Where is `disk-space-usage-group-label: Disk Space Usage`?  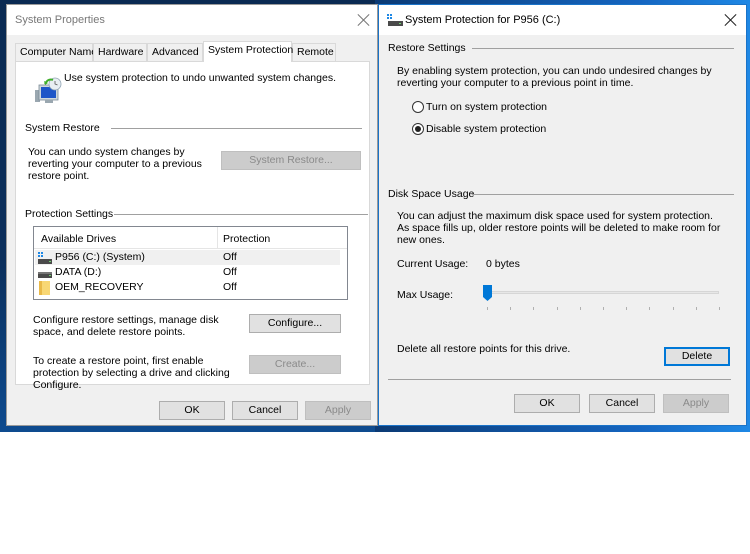 disk-space-usage-group-label: Disk Space Usage is located at coordinates (431, 194).